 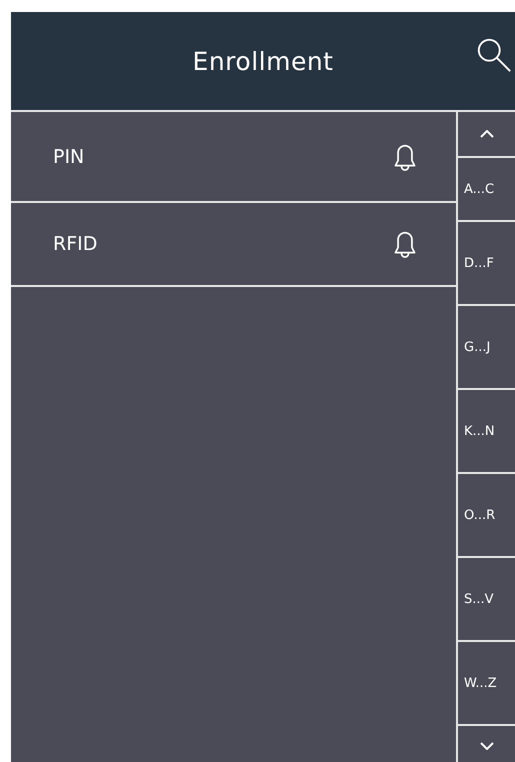 What do you see at coordinates (233, 157) in the screenshot?
I see `list-item: PIN` at bounding box center [233, 157].